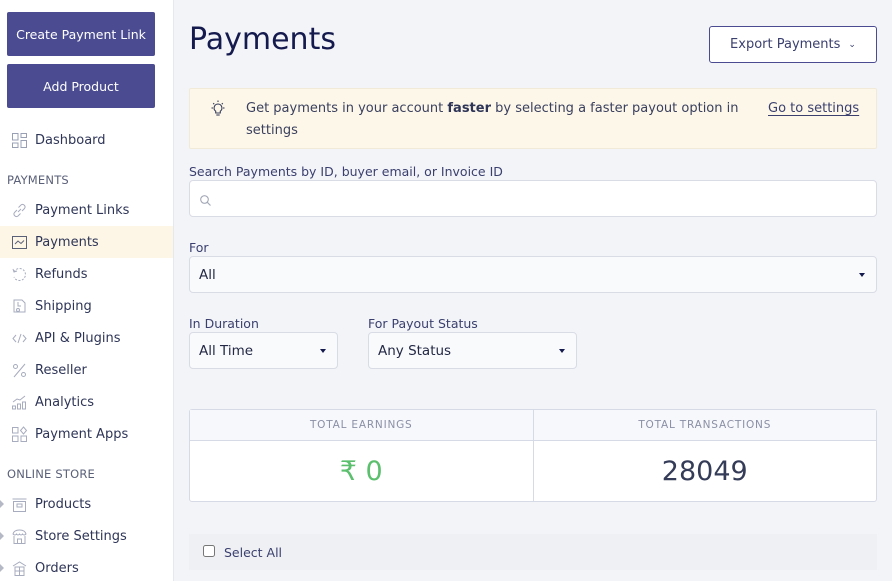 The height and width of the screenshot is (581, 892). Describe the element at coordinates (361, 471) in the screenshot. I see `total-earnings-value: ₹ 0` at that location.